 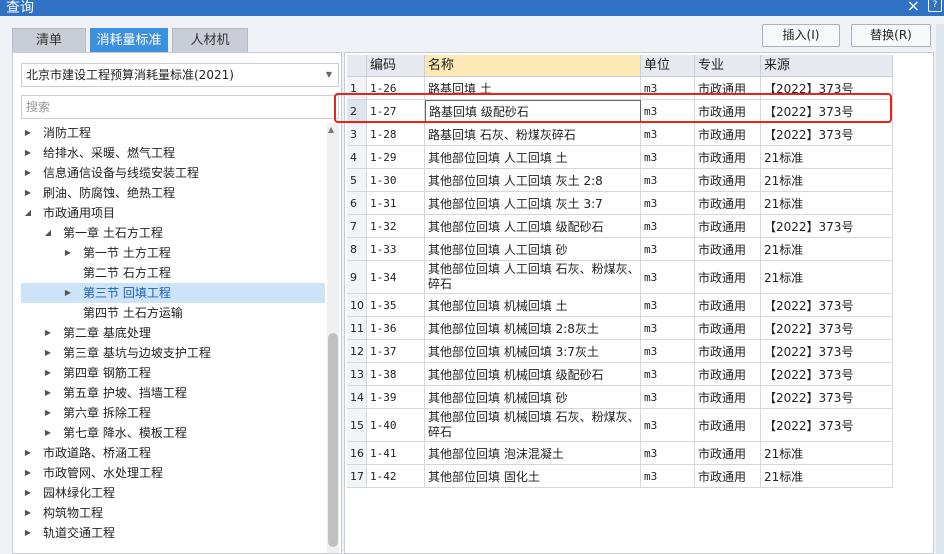 What do you see at coordinates (357, 249) in the screenshot?
I see `row-index: 8` at bounding box center [357, 249].